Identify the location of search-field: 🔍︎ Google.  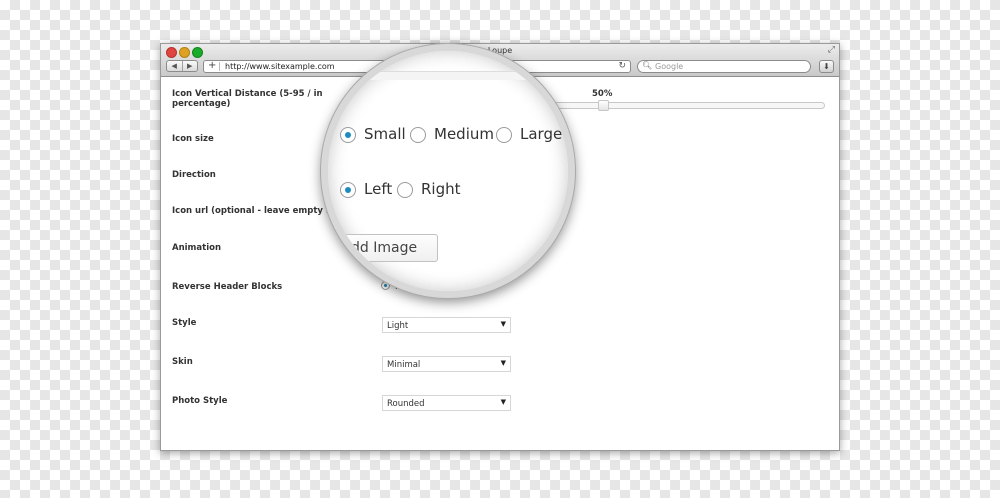
(724, 66).